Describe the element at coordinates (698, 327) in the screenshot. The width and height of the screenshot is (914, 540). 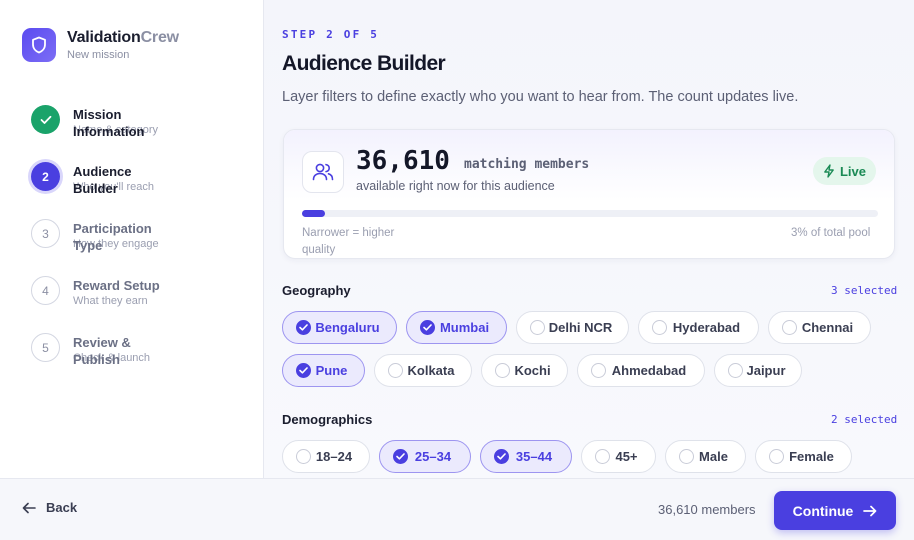
I see `chip-hyderabad: Hyderabad` at that location.